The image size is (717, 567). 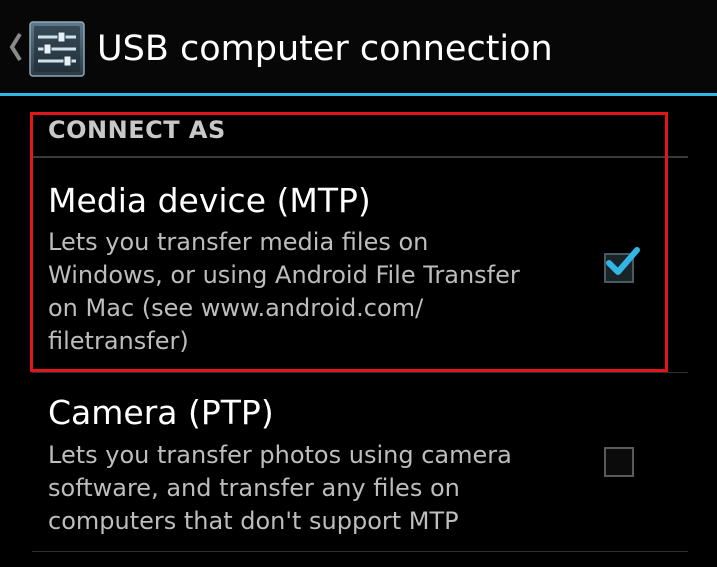 What do you see at coordinates (253, 521) in the screenshot?
I see `option-summary-line: computers that don't support MTP` at bounding box center [253, 521].